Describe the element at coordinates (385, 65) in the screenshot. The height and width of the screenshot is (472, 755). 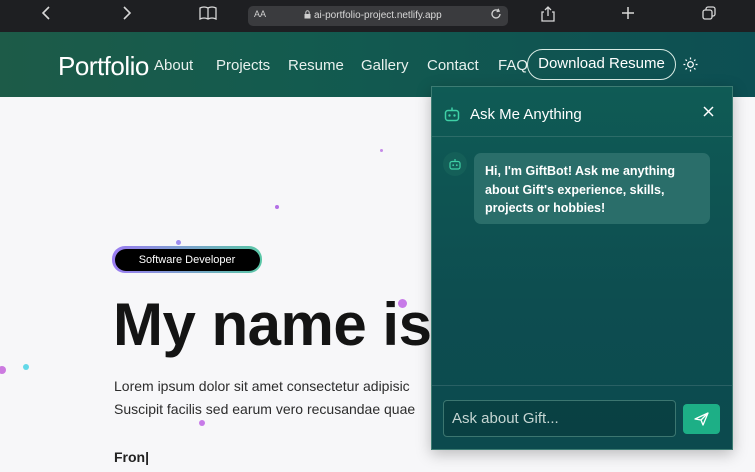
I see `nav-link-gallery: Gallery` at that location.